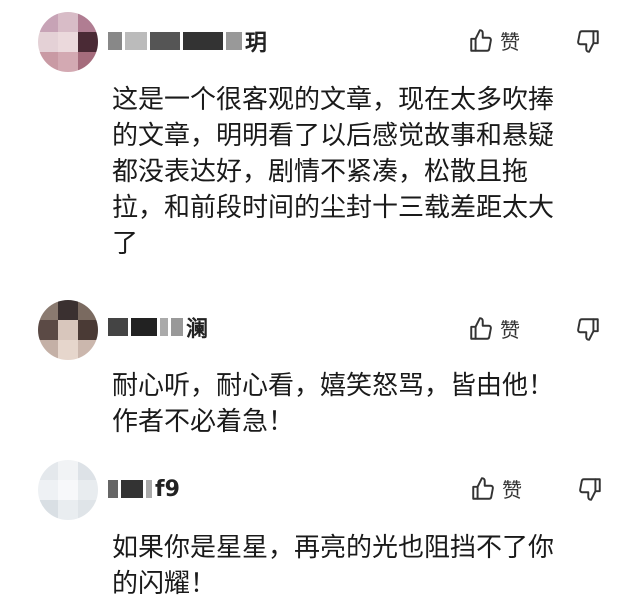 Image resolution: width=640 pixels, height=616 pixels. What do you see at coordinates (144, 489) in the screenshot?
I see `username: f9` at bounding box center [144, 489].